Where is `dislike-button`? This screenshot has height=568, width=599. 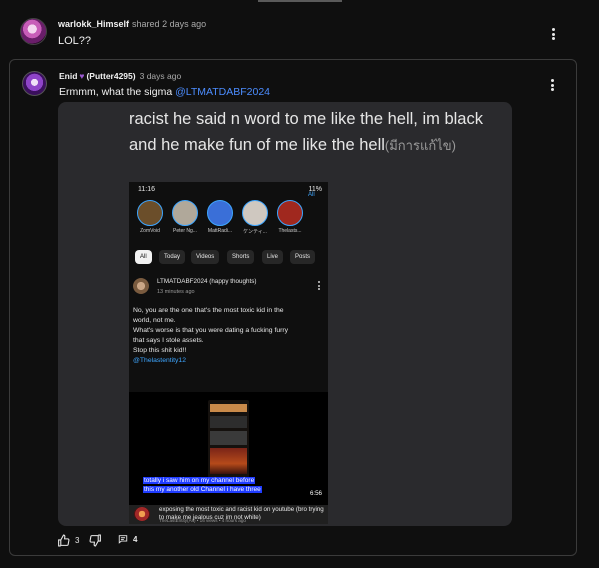 dislike-button is located at coordinates (95, 540).